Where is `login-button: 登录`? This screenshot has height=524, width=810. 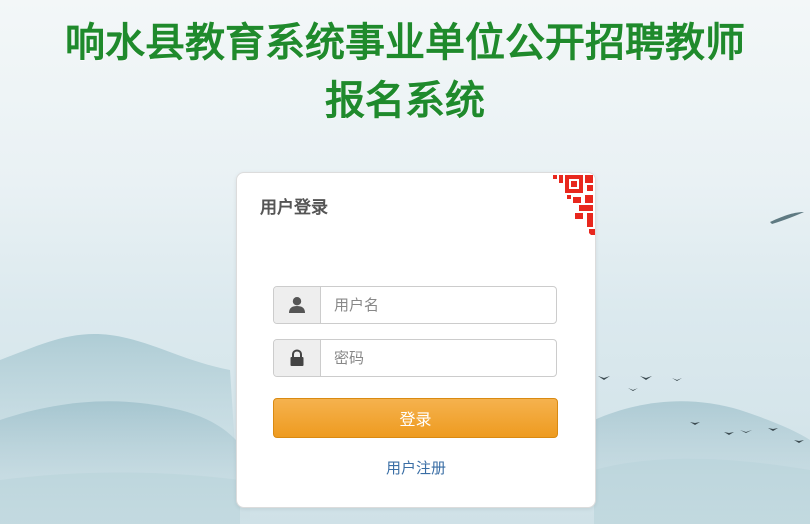 login-button: 登录 is located at coordinates (415, 418).